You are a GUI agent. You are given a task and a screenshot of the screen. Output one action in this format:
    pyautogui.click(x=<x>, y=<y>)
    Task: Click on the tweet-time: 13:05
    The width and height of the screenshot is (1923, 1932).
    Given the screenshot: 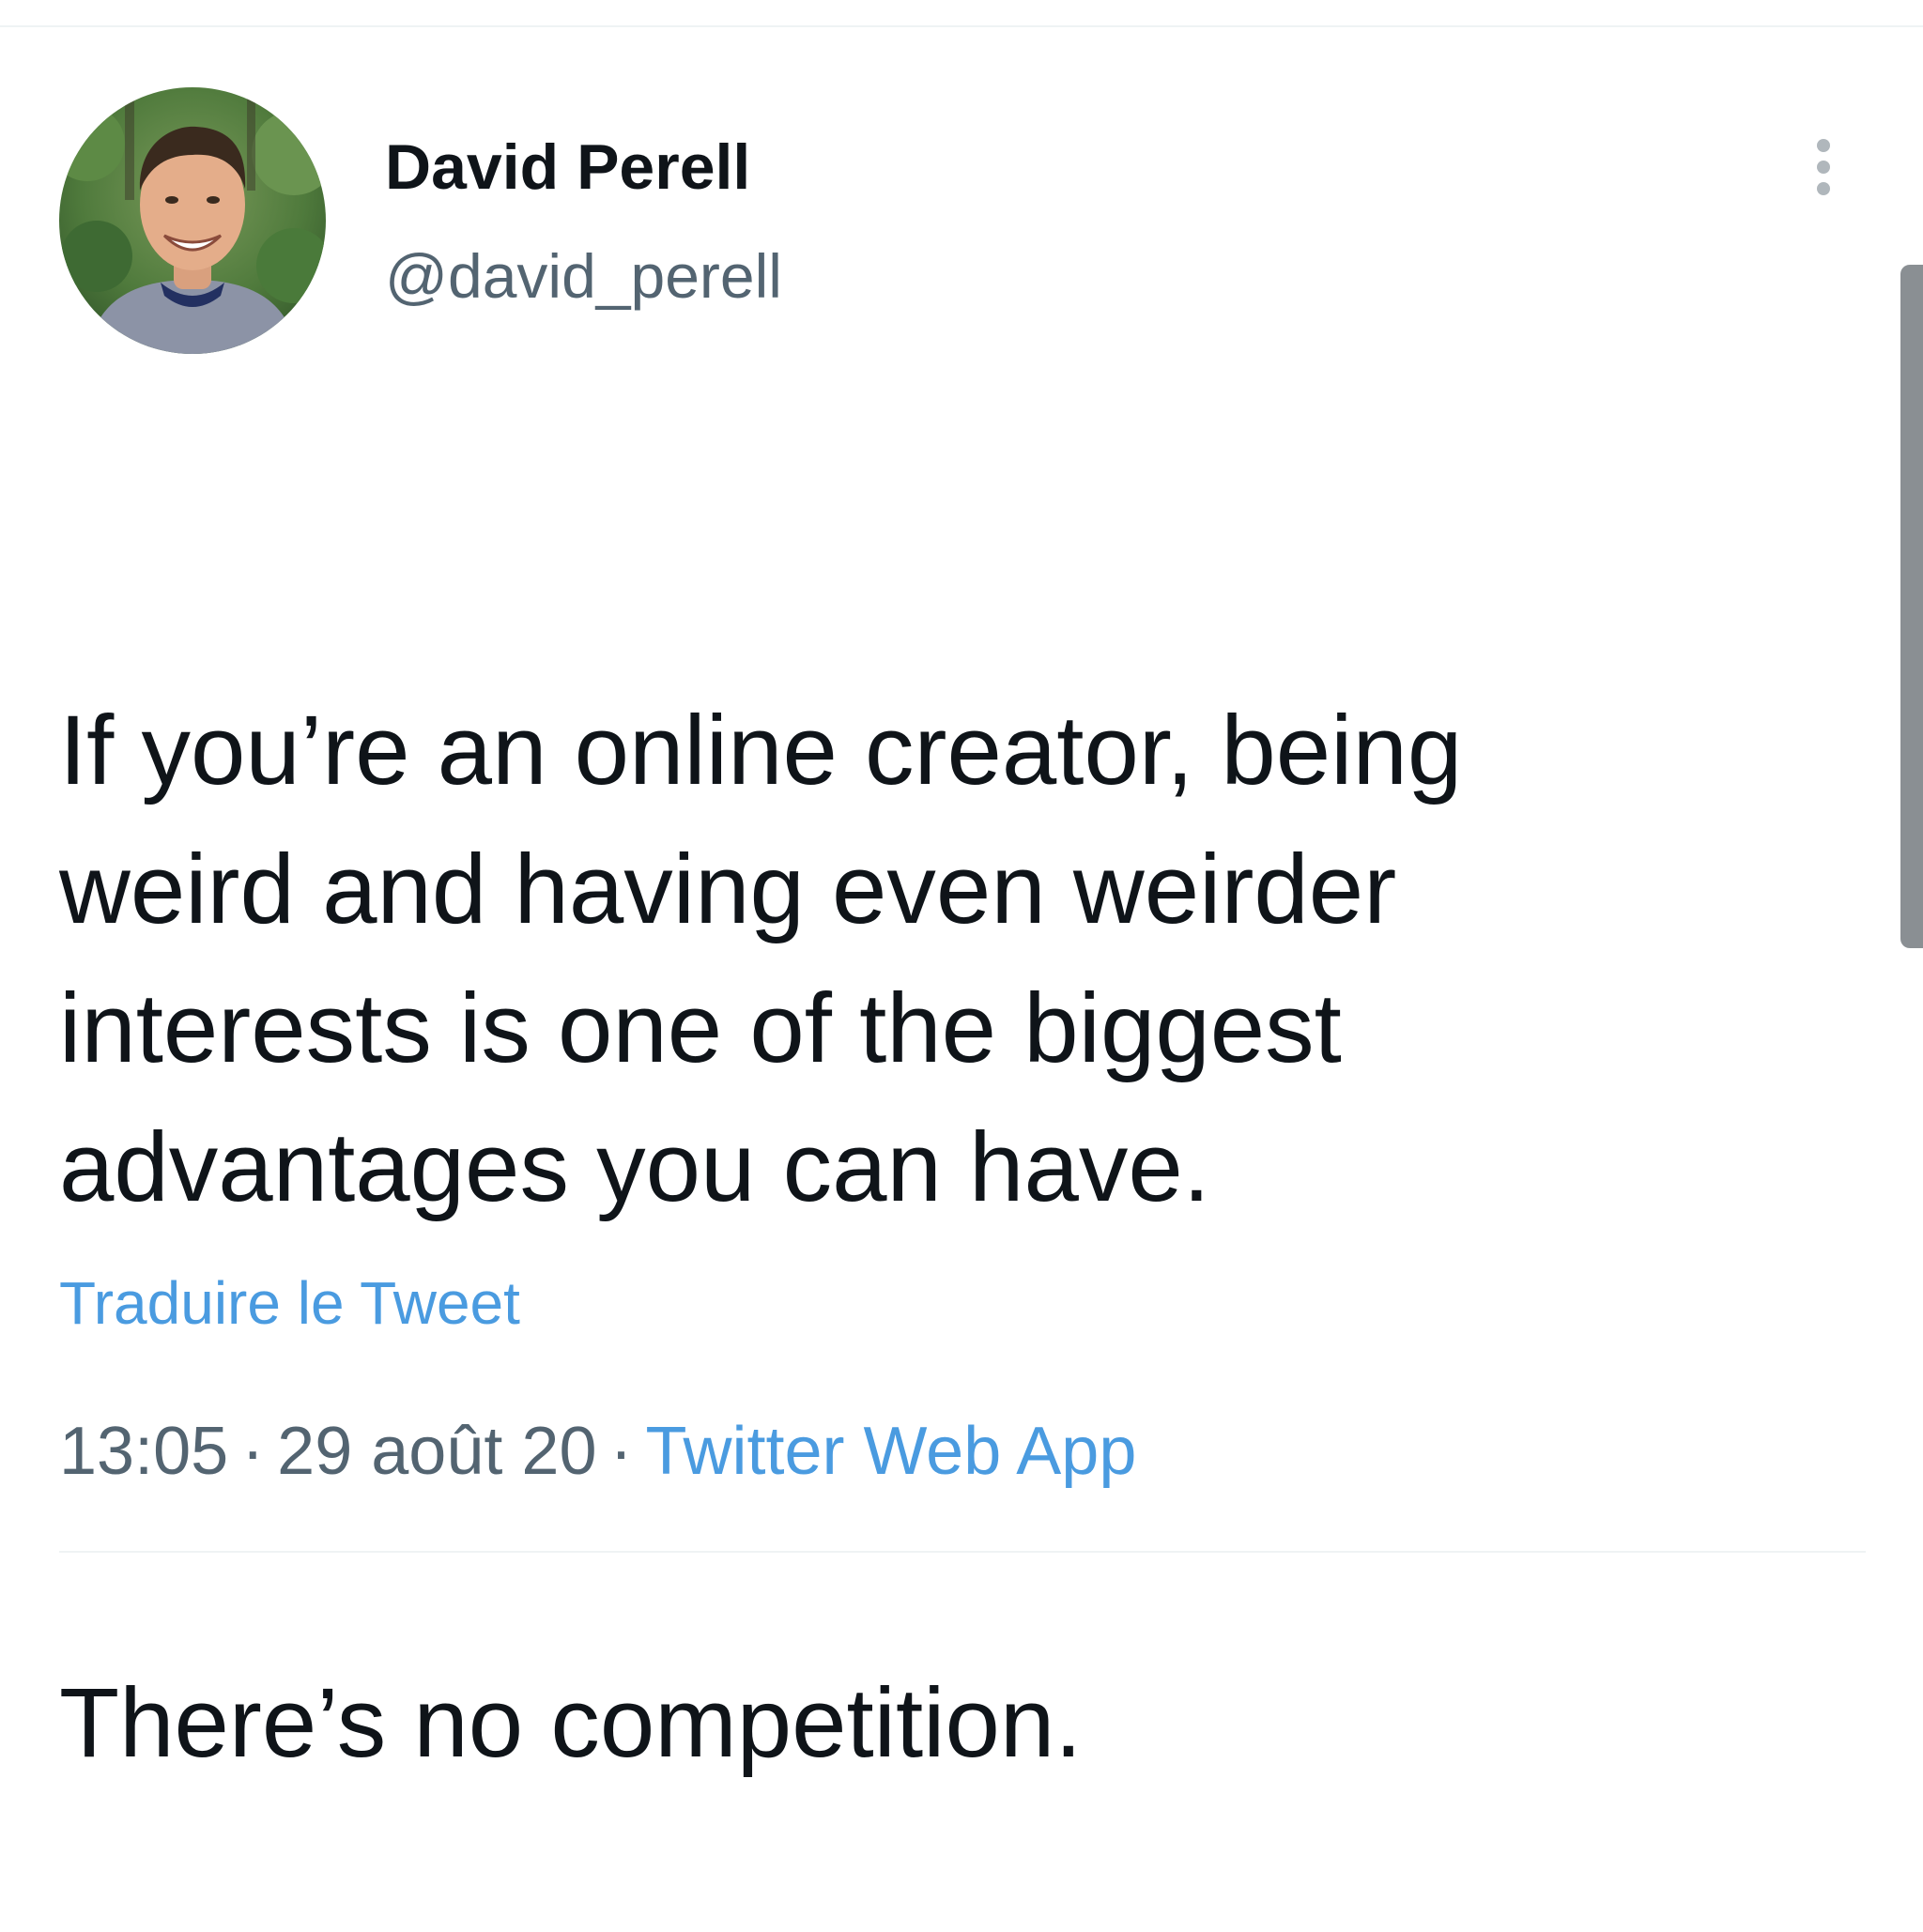 What is the action you would take?
    pyautogui.click(x=144, y=1452)
    